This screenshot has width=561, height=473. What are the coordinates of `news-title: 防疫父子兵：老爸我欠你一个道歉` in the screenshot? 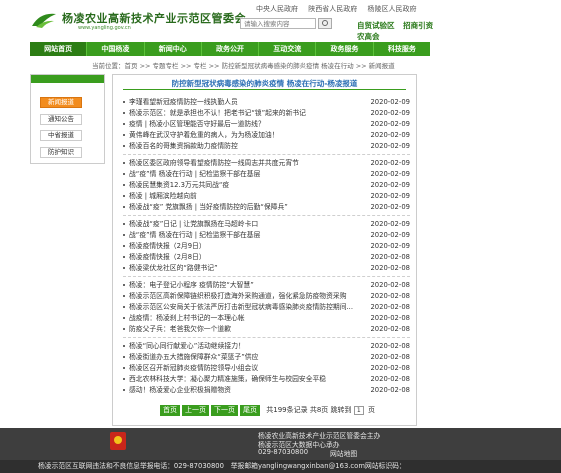 It's located at (246, 329).